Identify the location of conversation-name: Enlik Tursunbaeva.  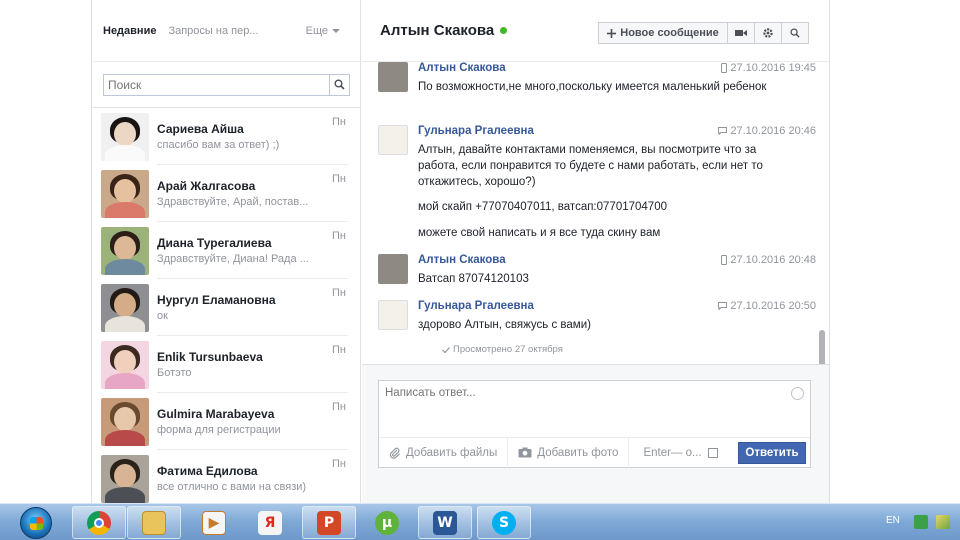
(210, 357).